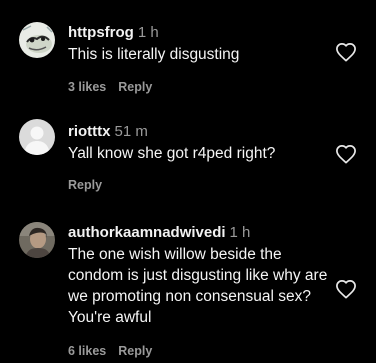 This screenshot has width=376, height=363. Describe the element at coordinates (87, 351) in the screenshot. I see `like-count: 6 likes` at that location.